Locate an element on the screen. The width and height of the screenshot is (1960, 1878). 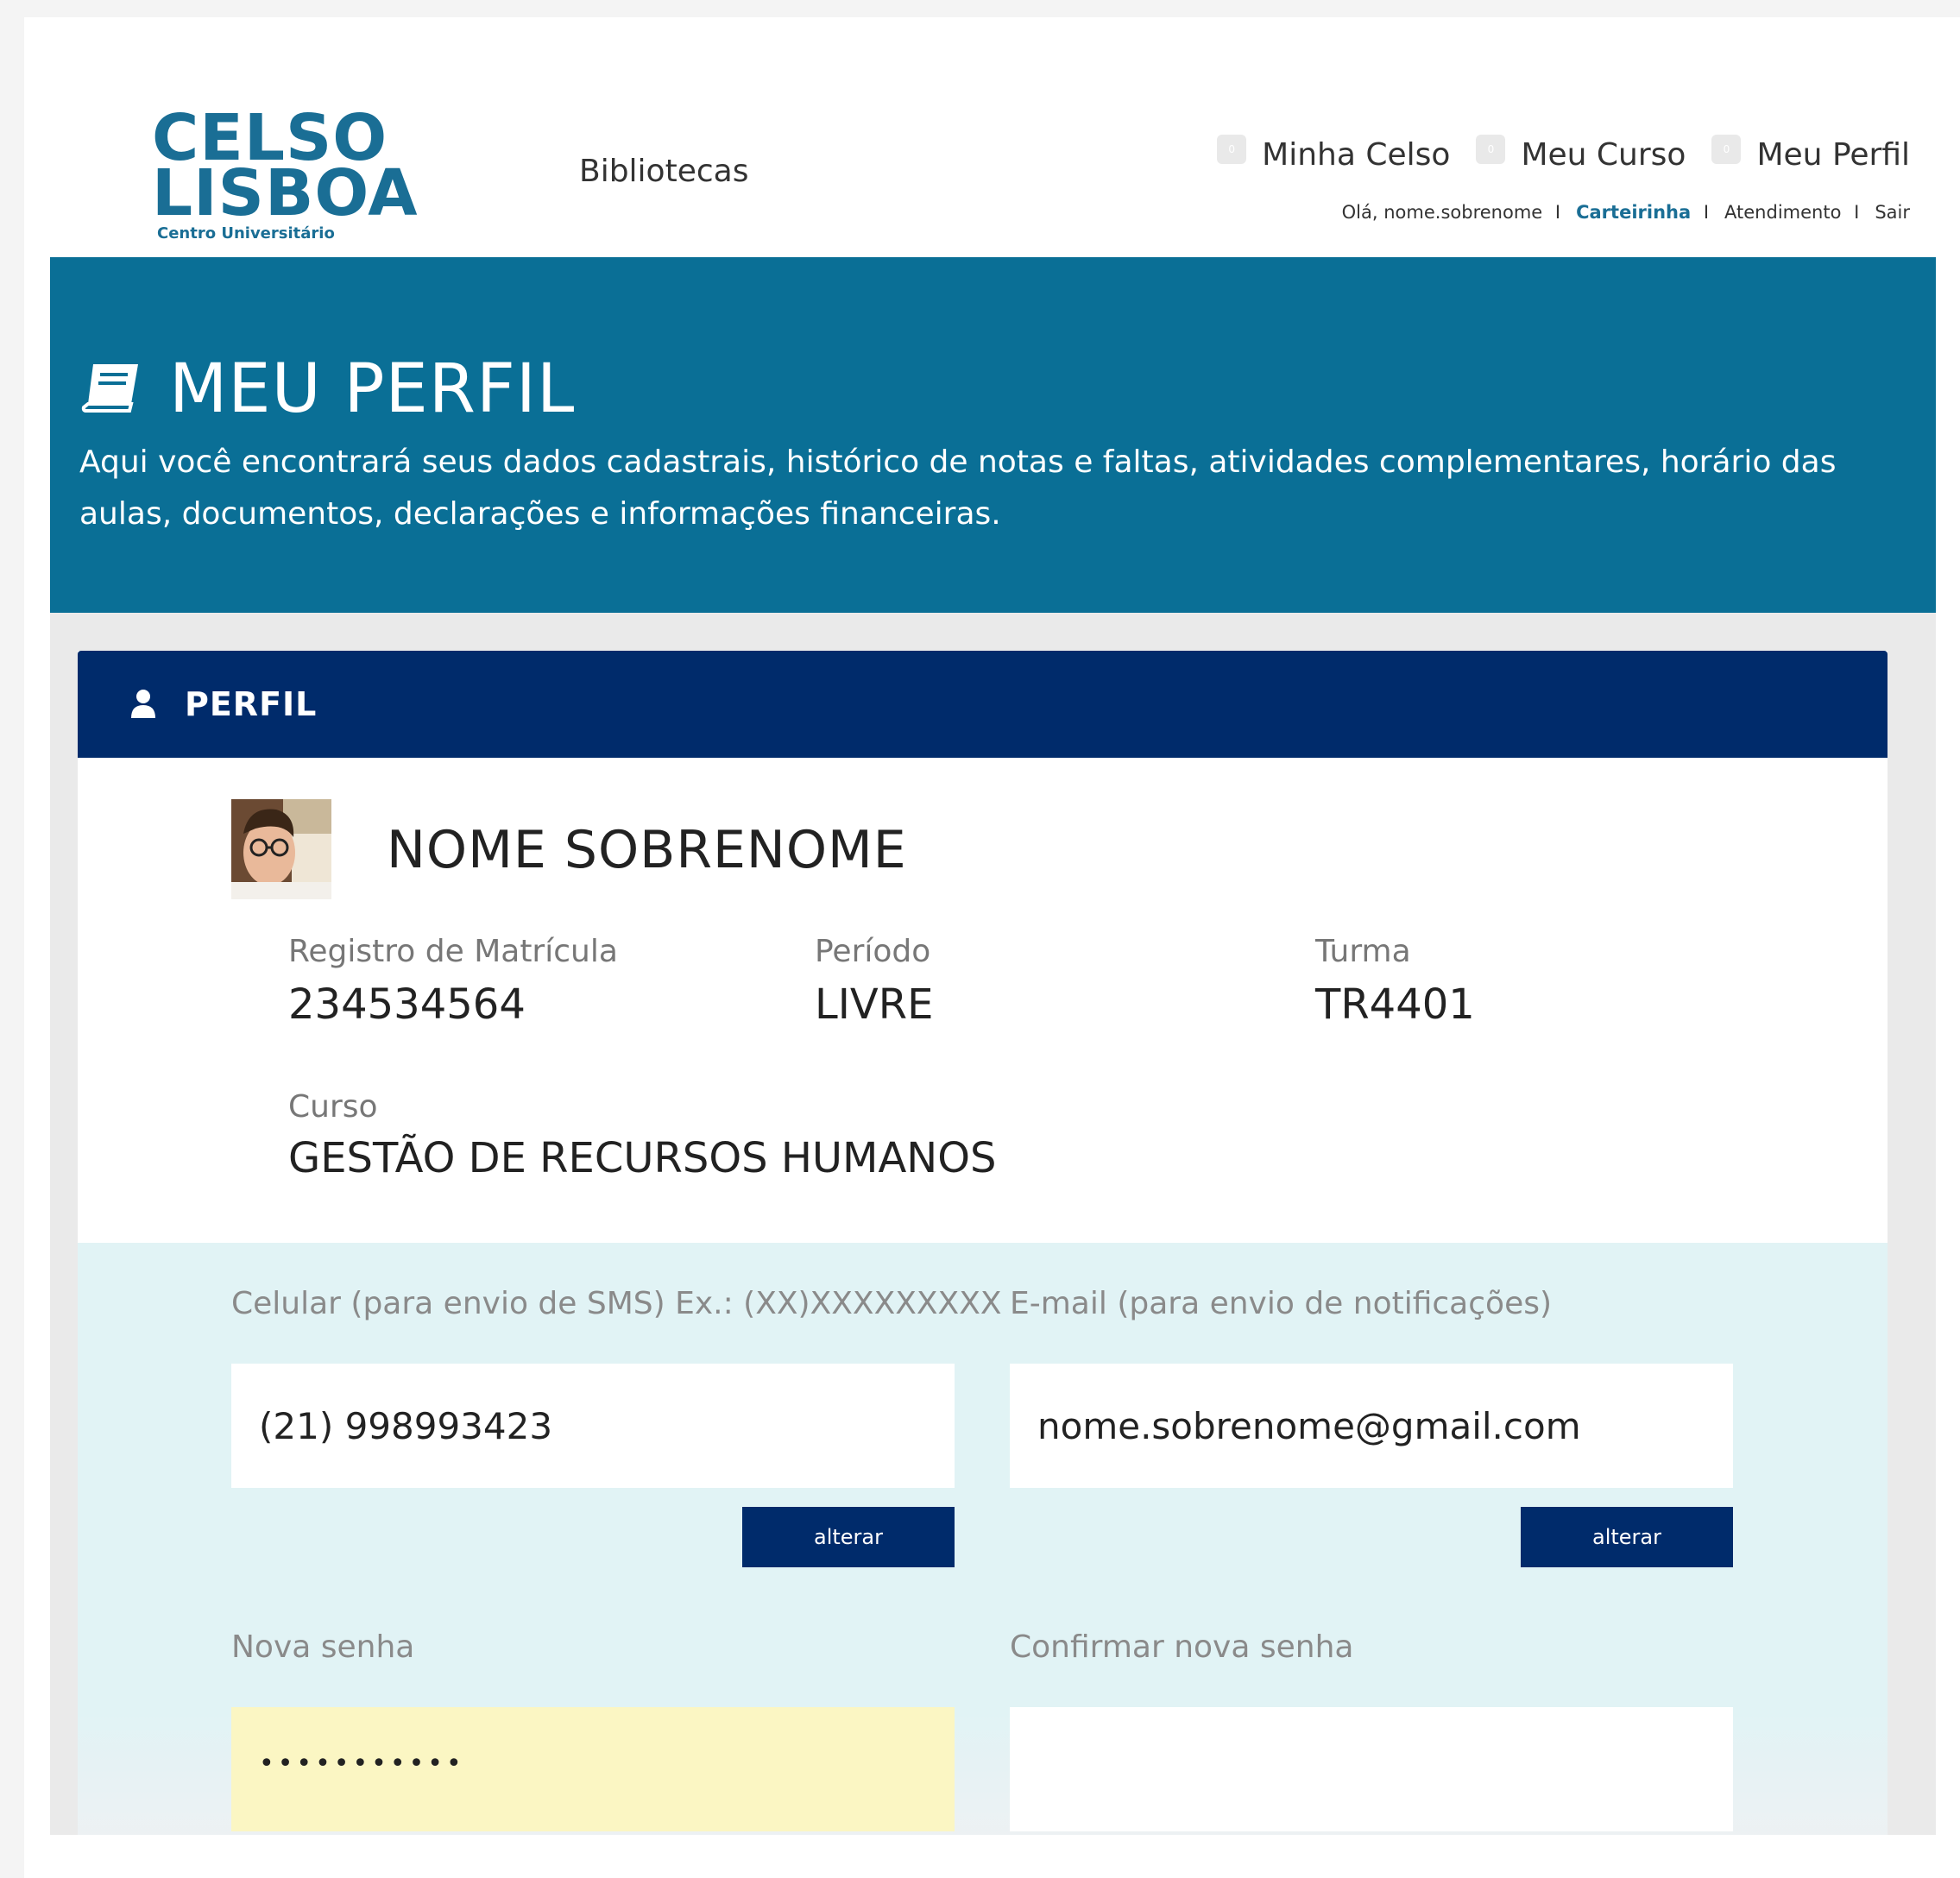
celular-input is located at coordinates (593, 1426).